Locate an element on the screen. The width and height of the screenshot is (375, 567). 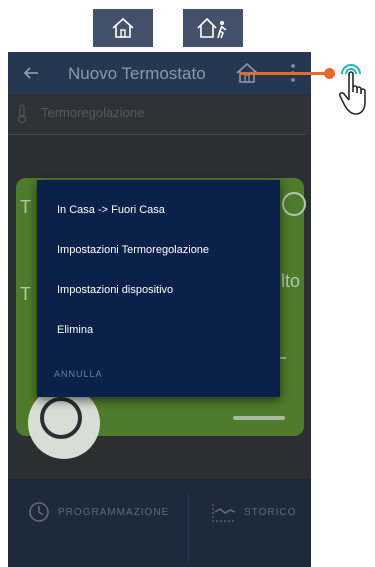
home-icon is located at coordinates (123, 27).